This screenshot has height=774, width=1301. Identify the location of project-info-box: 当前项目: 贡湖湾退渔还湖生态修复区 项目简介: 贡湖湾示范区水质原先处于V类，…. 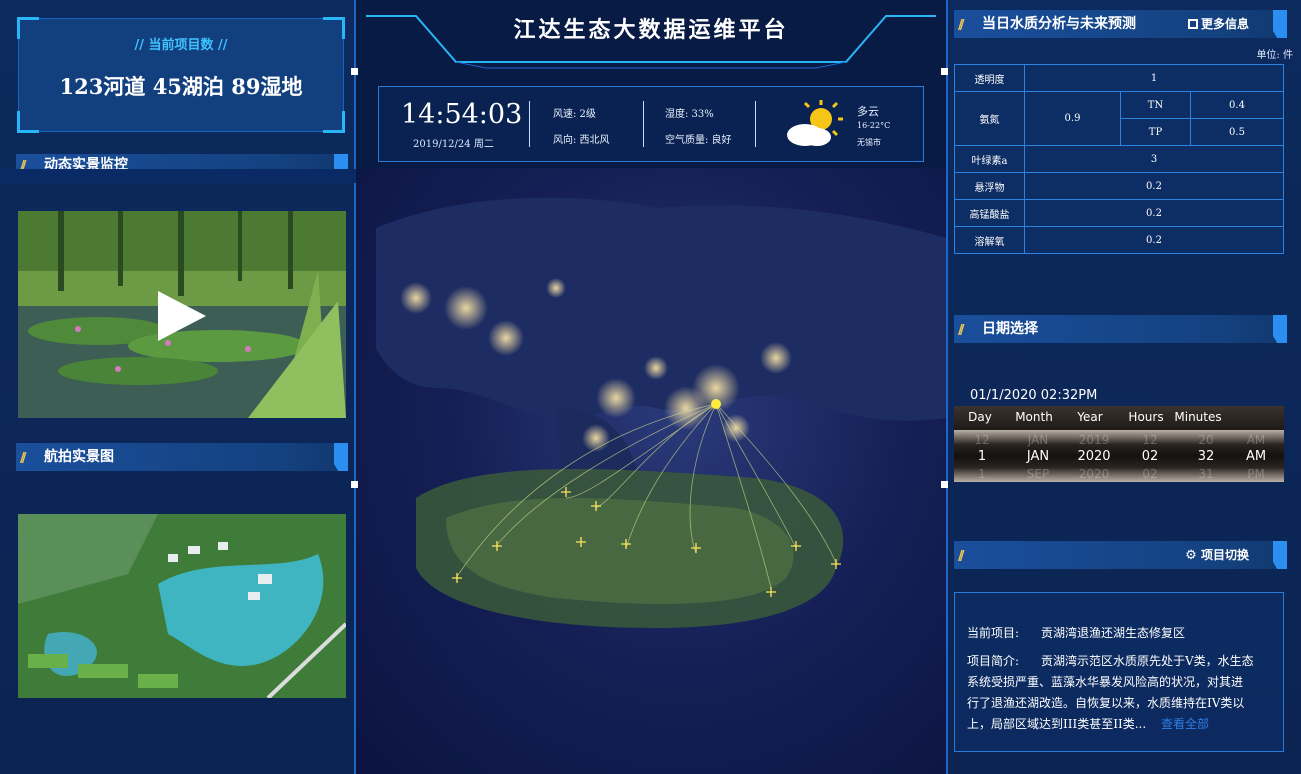
(1119, 672).